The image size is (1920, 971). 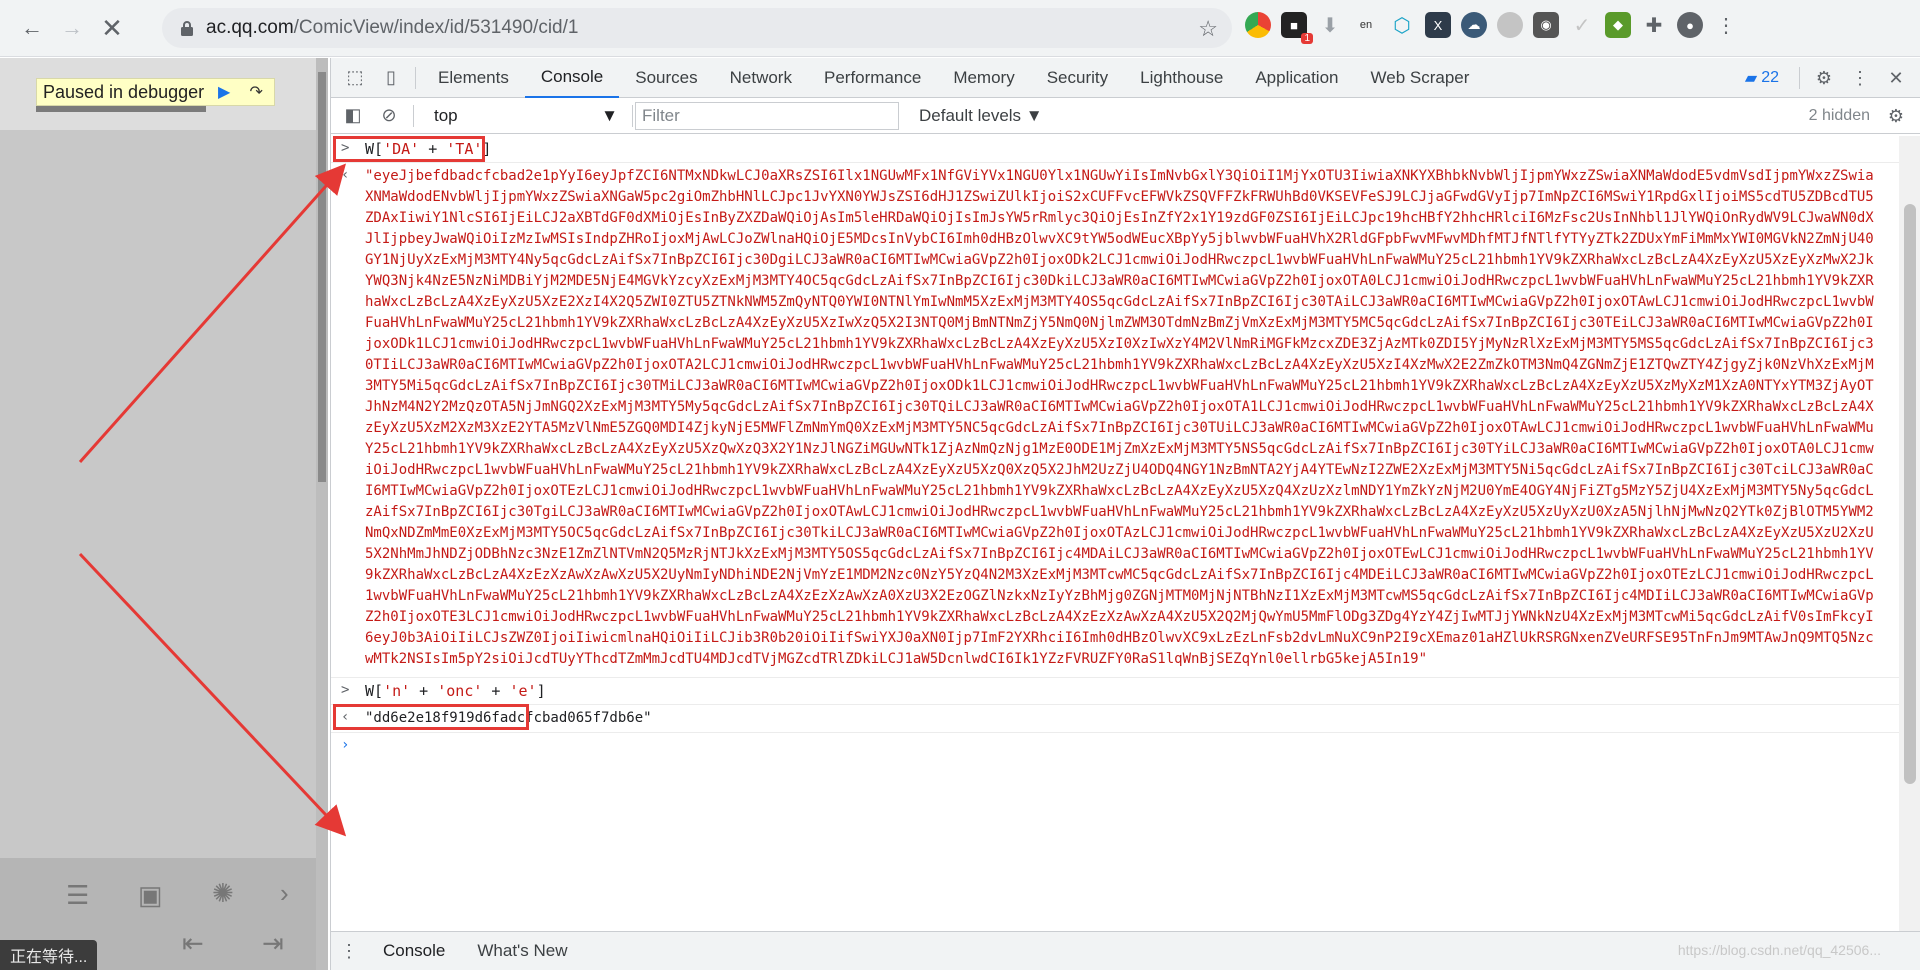 I want to click on console-settings-icon: ⚙, so click(x=1896, y=116).